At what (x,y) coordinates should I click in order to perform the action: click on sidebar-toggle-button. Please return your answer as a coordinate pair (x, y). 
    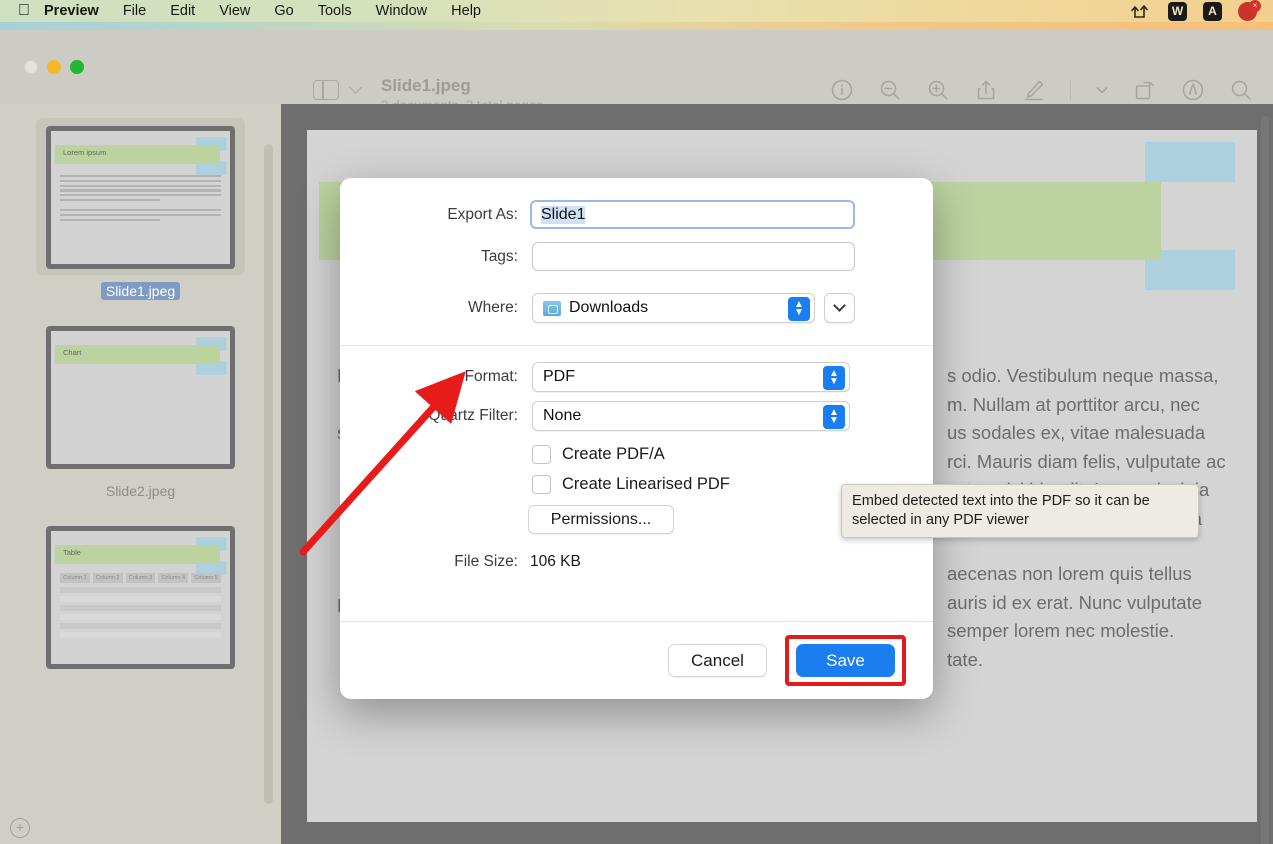
    Looking at the image, I should click on (337, 90).